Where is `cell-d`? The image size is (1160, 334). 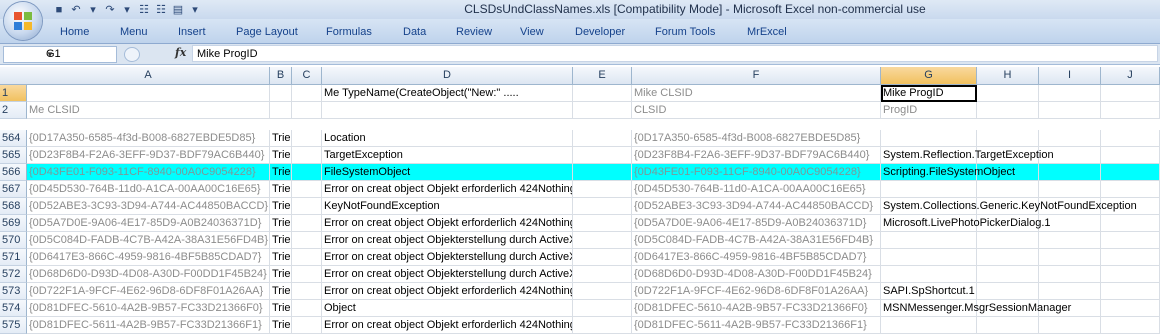 cell-d is located at coordinates (447, 110).